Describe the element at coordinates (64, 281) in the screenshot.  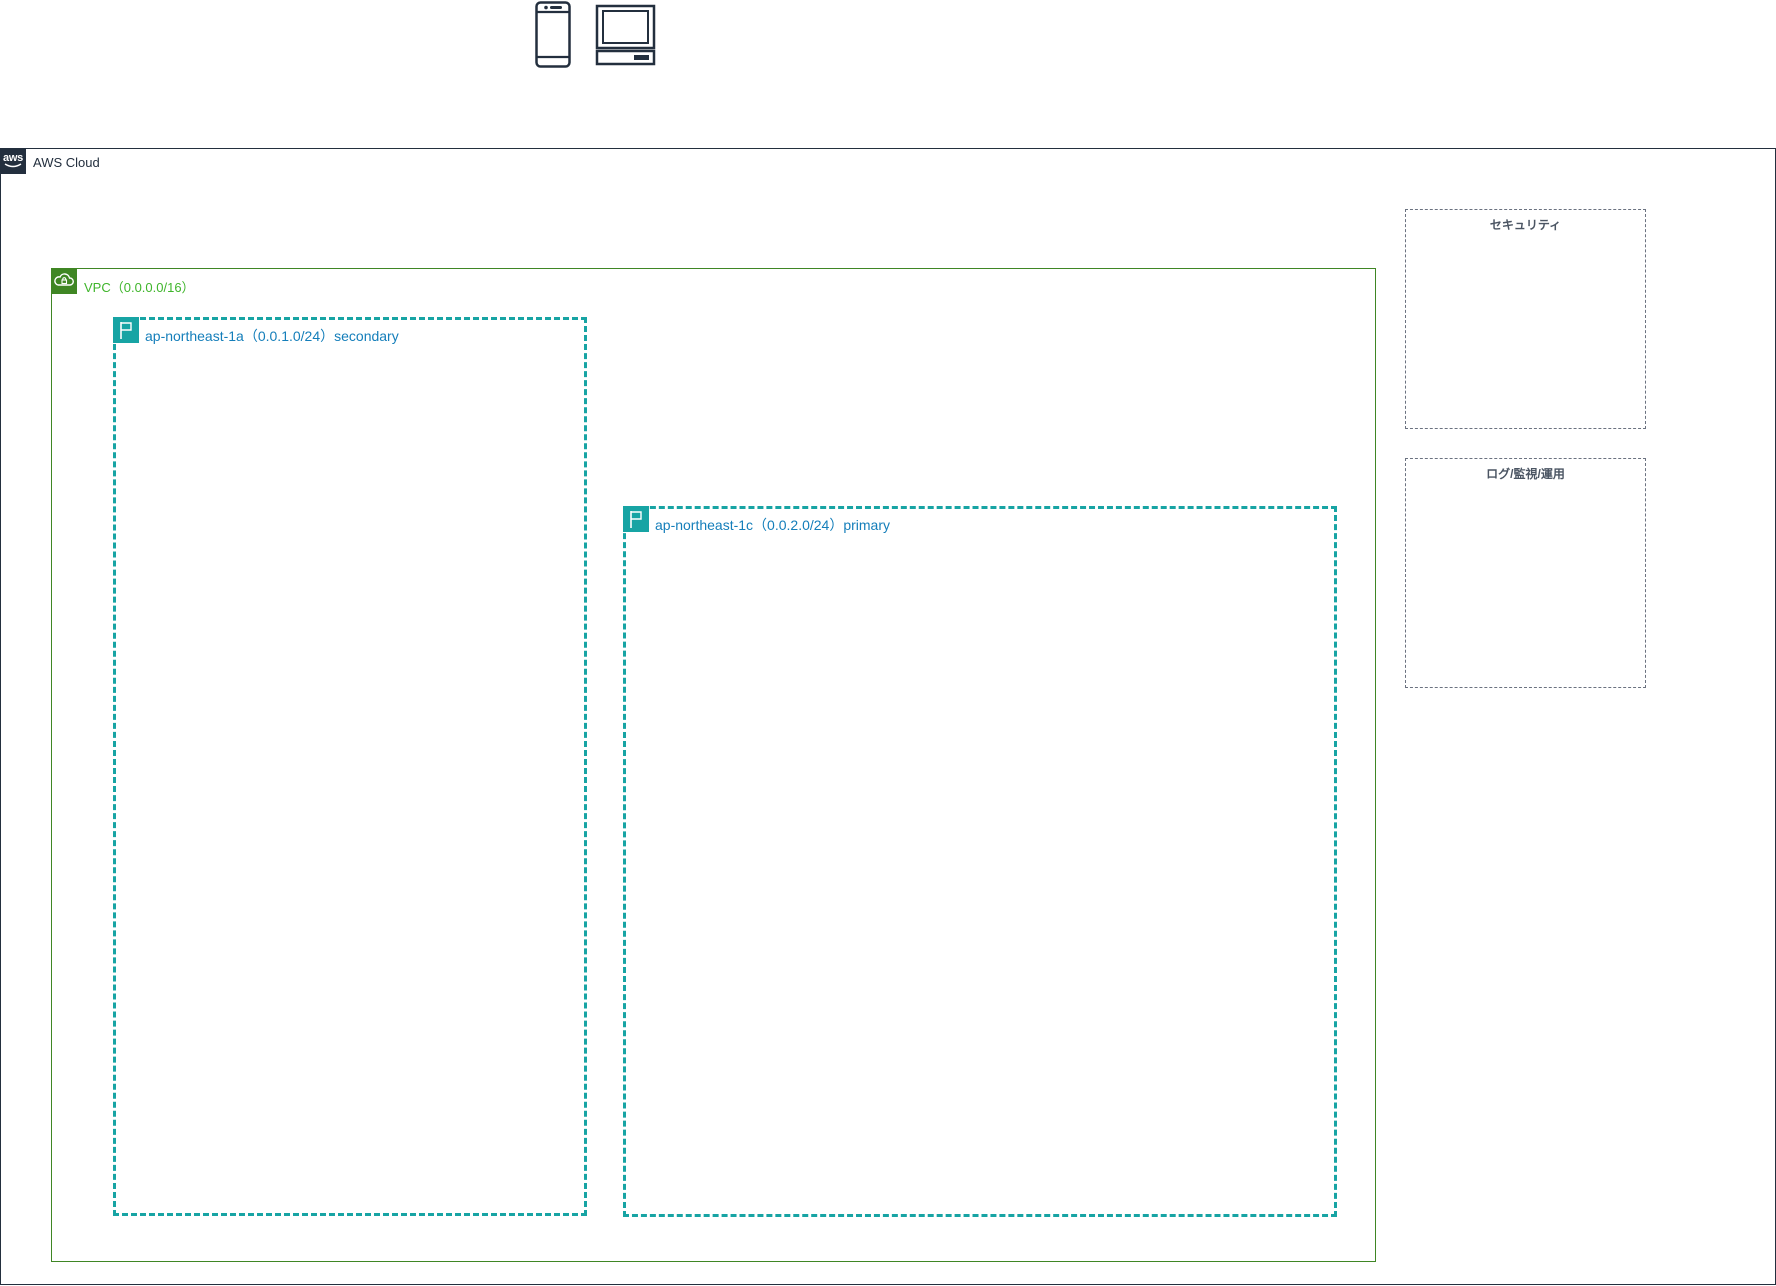
I see `vpc-cloud-lock-icon` at that location.